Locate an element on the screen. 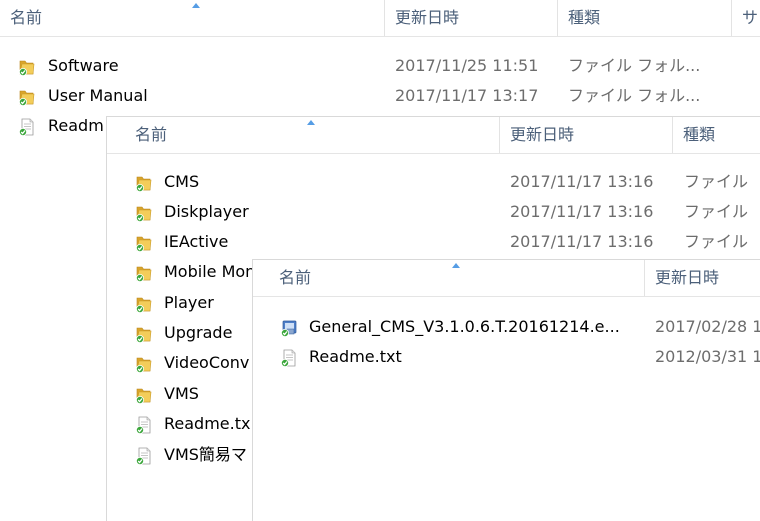 The height and width of the screenshot is (521, 760). item-modified: 2017/11/25 11:51 is located at coordinates (467, 65).